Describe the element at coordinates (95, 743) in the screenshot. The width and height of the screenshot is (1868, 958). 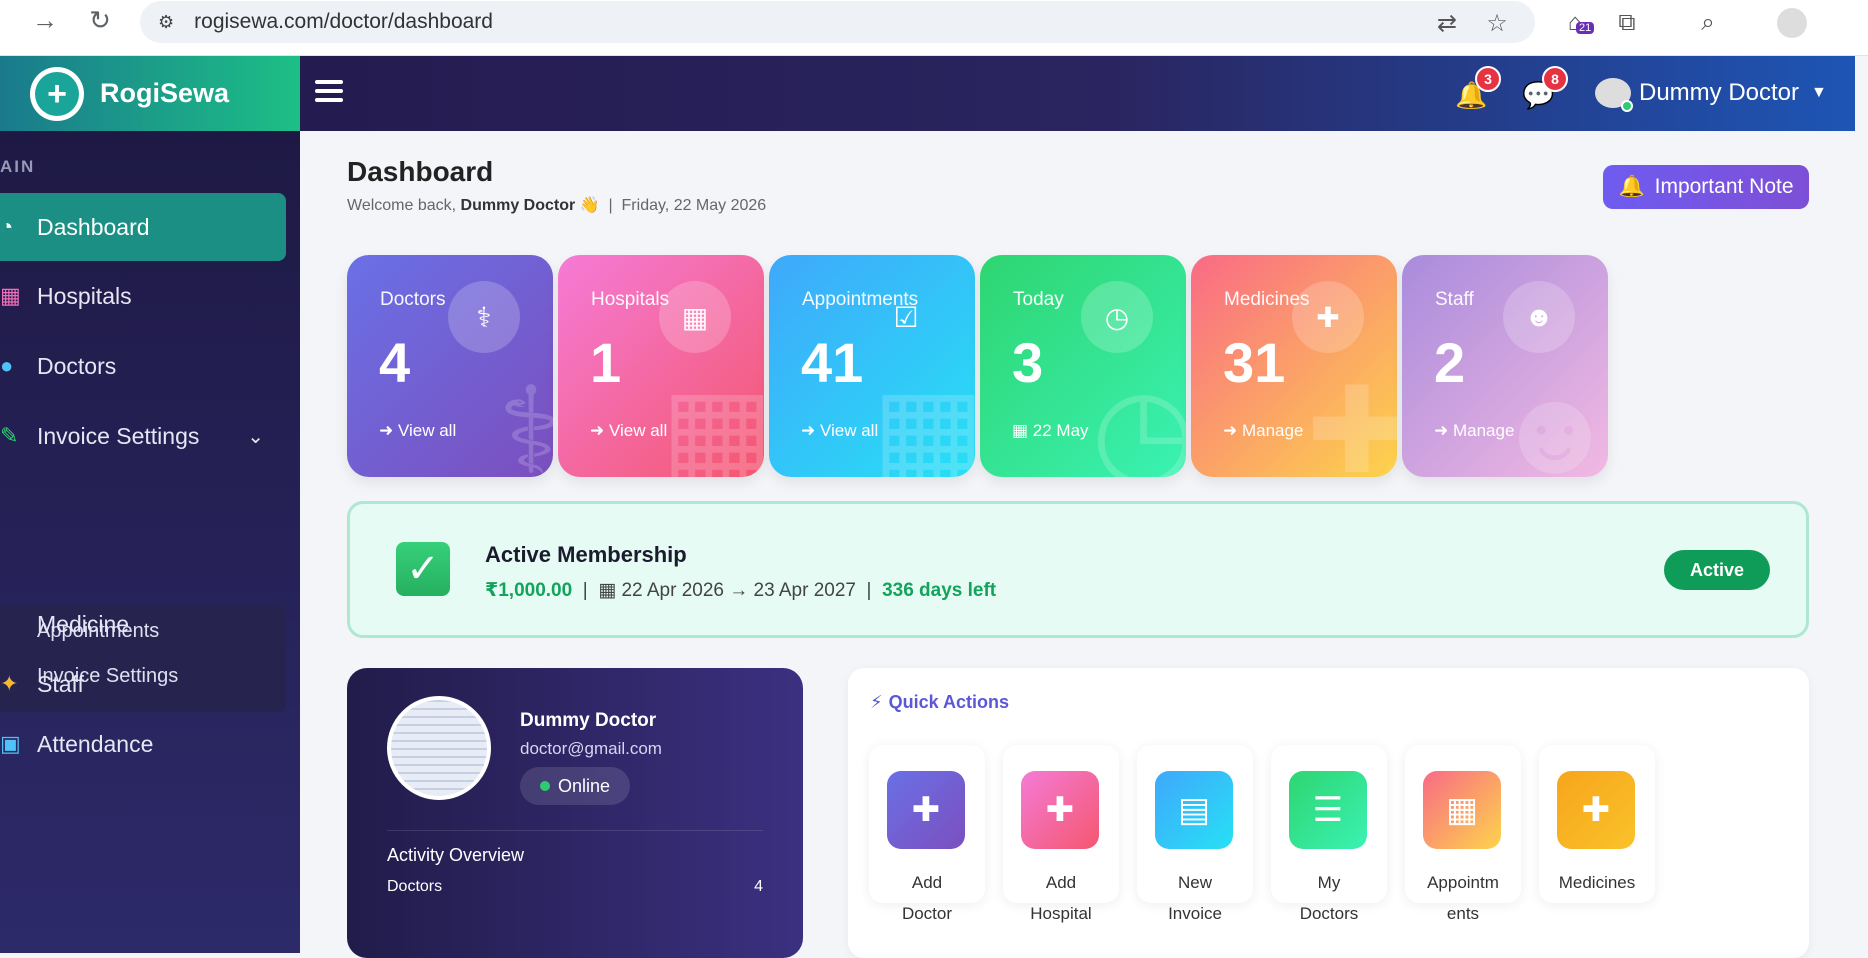
I see `sidebar-item-label: Attendance` at that location.